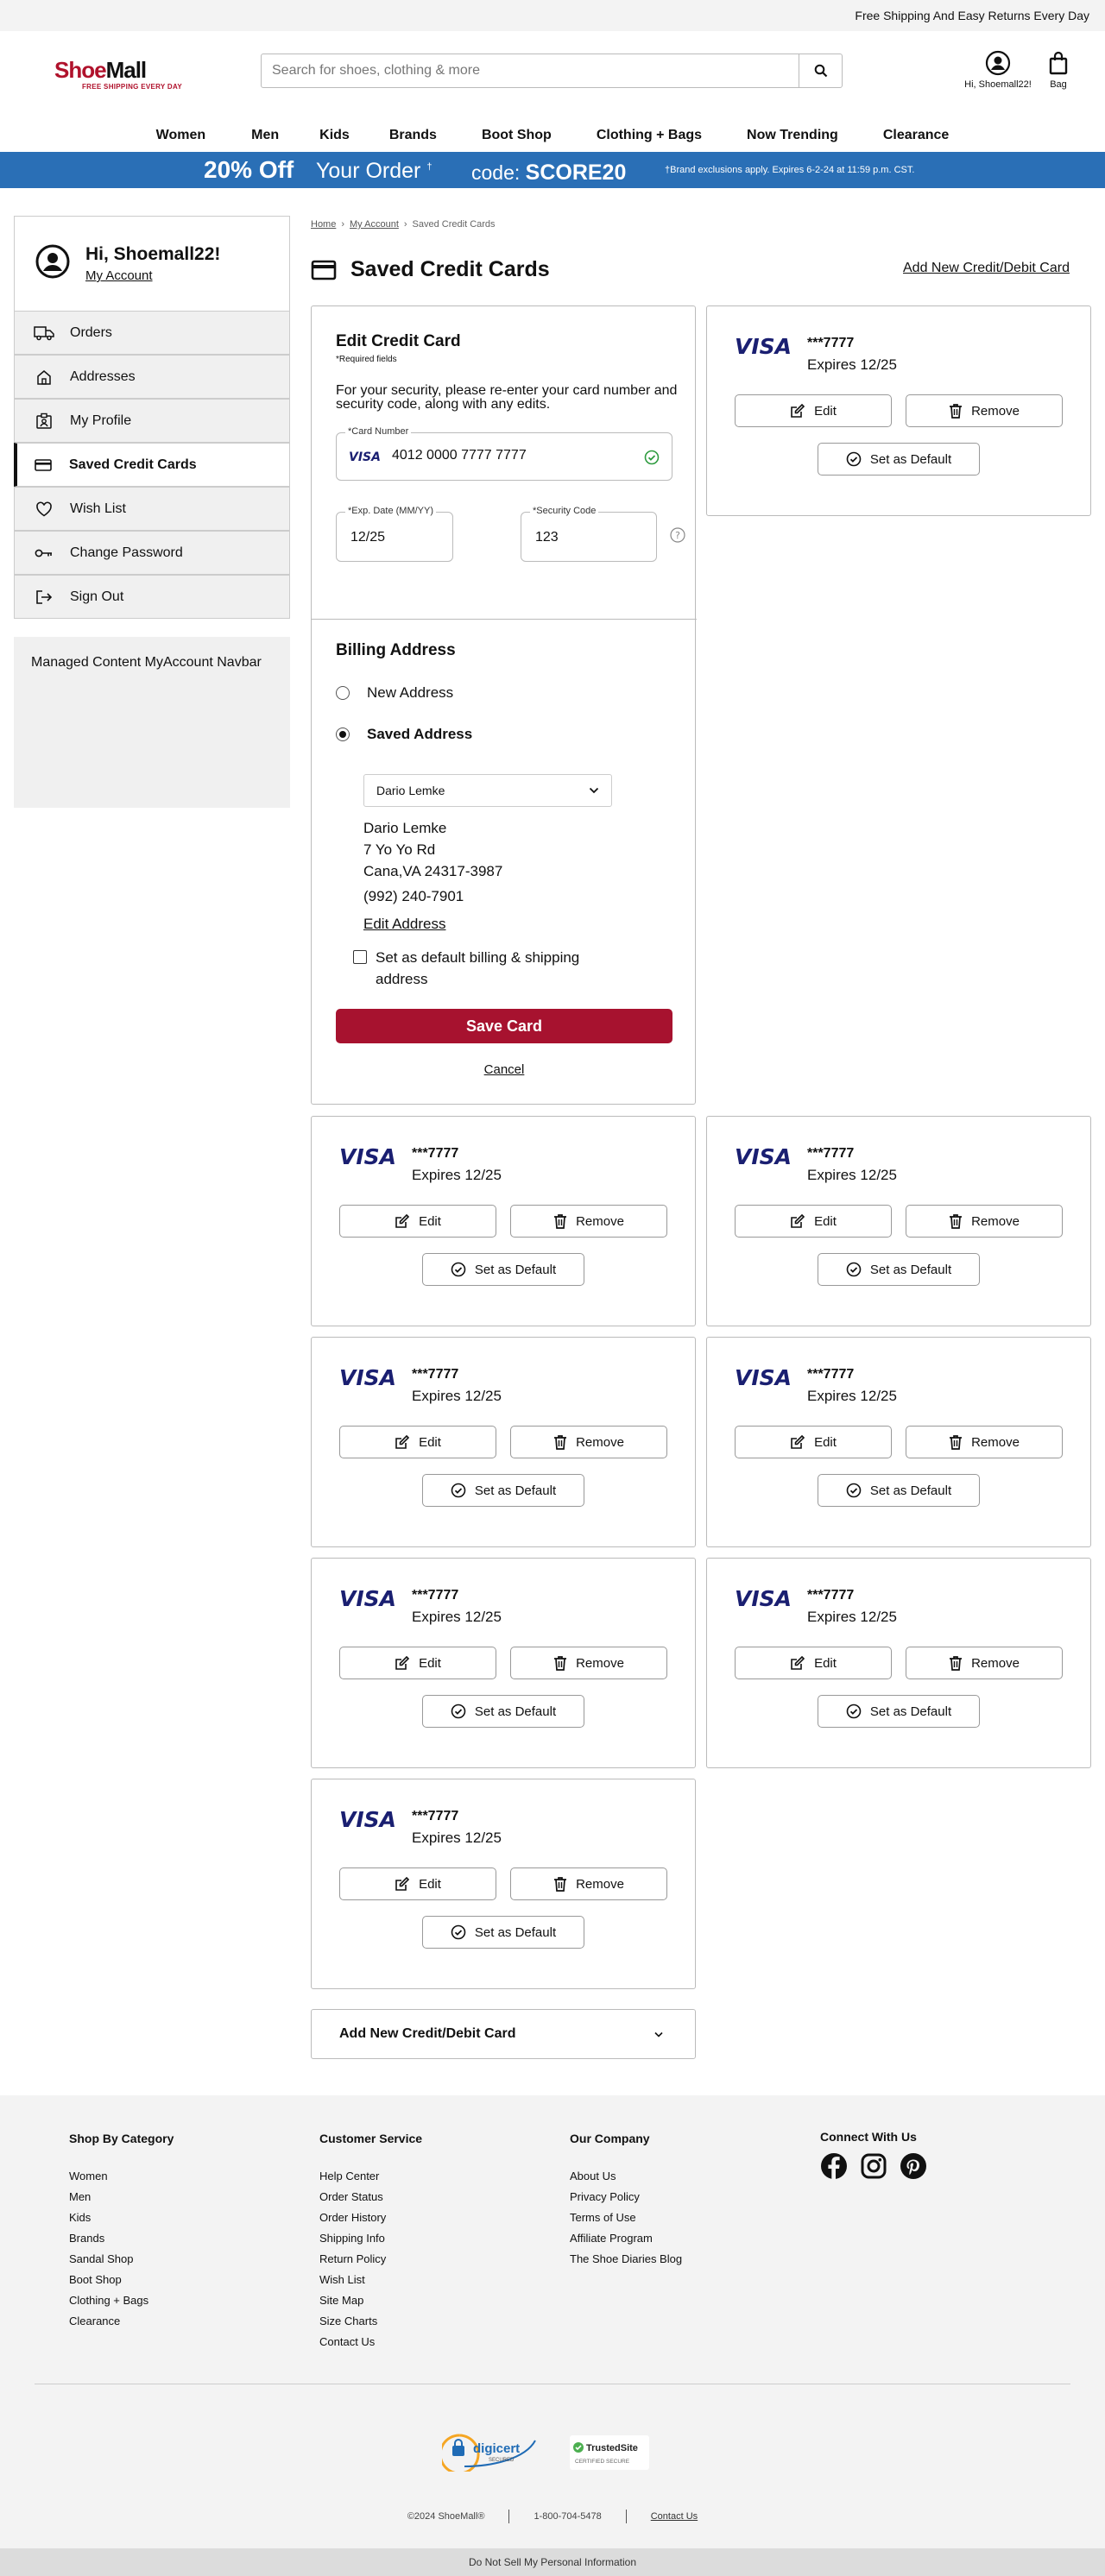  Describe the element at coordinates (394, 693) in the screenshot. I see `new-address-option: New Address` at that location.